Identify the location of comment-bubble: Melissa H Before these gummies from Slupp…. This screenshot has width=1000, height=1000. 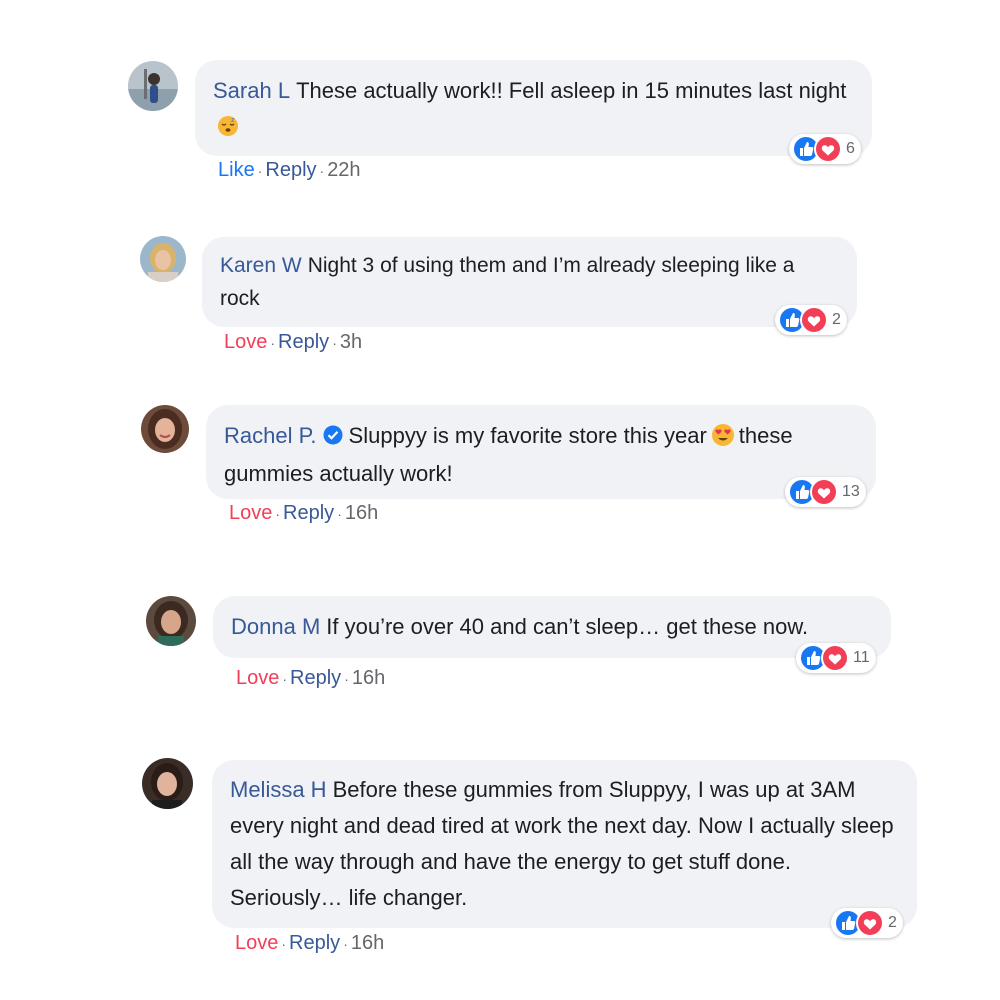
(564, 844).